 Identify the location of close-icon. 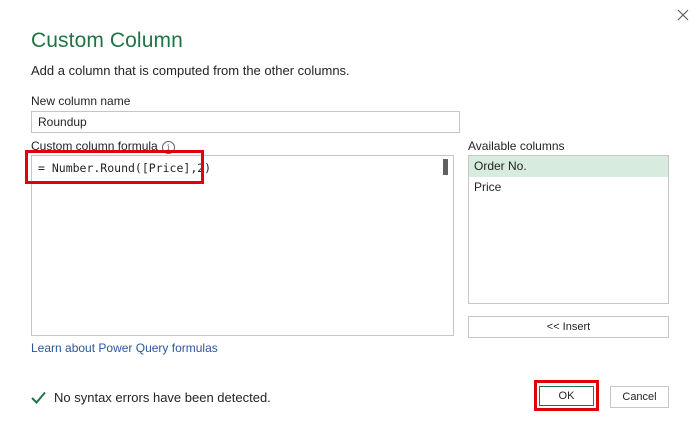
(683, 15).